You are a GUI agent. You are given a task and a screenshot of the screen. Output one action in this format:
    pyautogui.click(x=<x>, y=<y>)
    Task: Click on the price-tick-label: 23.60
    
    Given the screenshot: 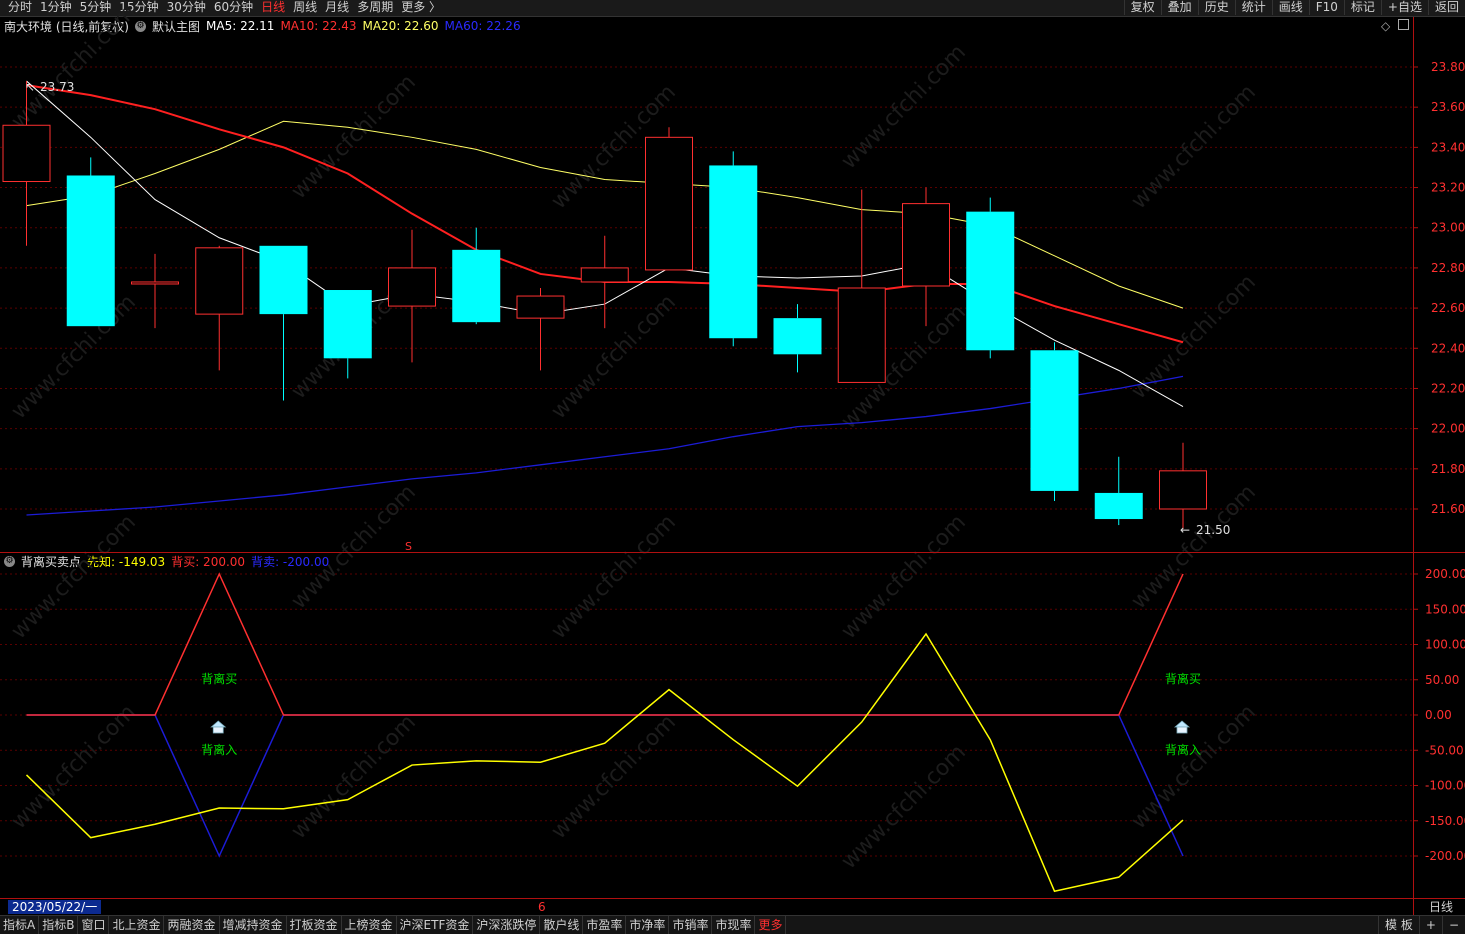 What is the action you would take?
    pyautogui.click(x=1448, y=107)
    